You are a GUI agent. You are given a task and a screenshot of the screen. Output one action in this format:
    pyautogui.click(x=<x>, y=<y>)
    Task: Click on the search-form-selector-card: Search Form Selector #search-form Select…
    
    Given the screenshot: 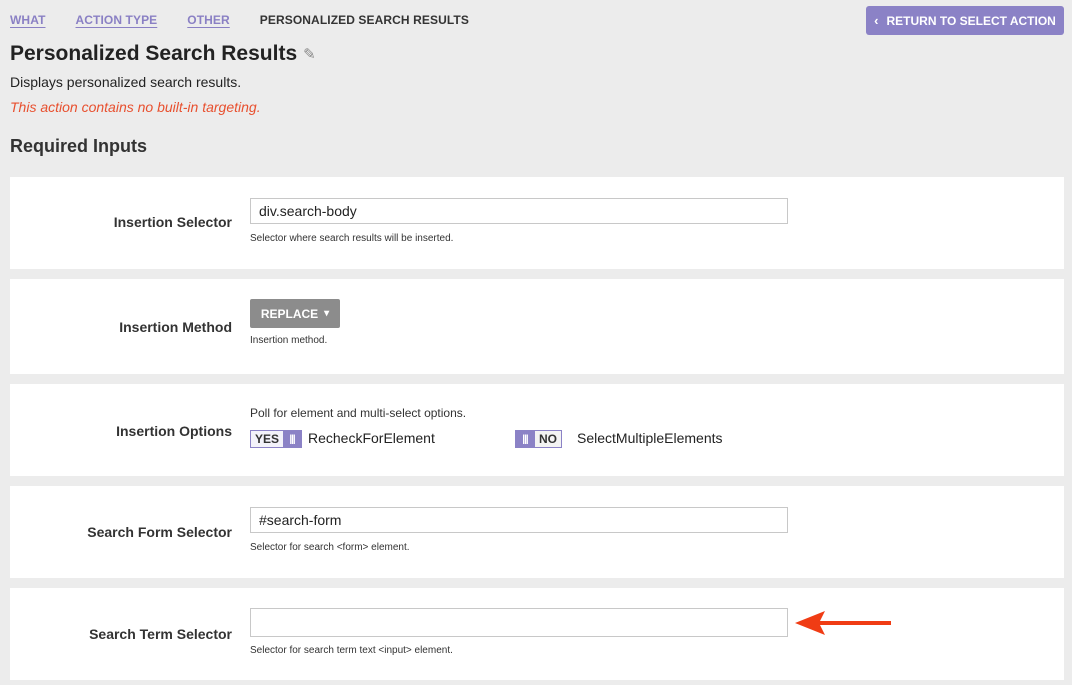 What is the action you would take?
    pyautogui.click(x=537, y=532)
    